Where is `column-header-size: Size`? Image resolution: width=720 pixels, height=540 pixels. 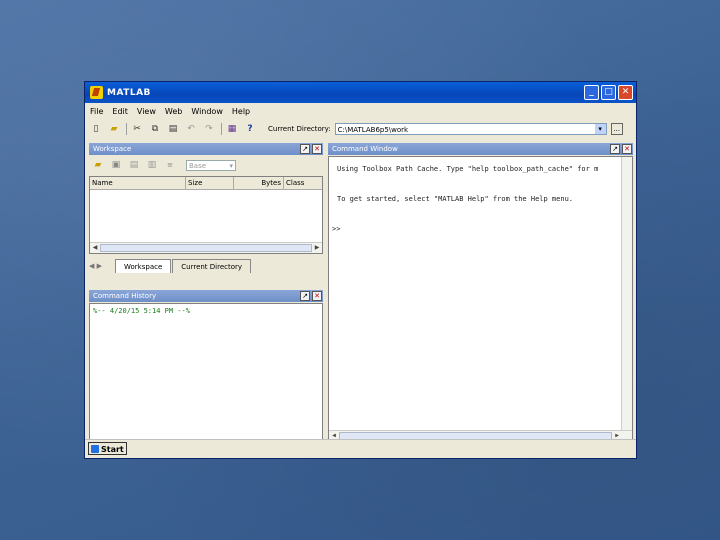
column-header-size: Size is located at coordinates (210, 183).